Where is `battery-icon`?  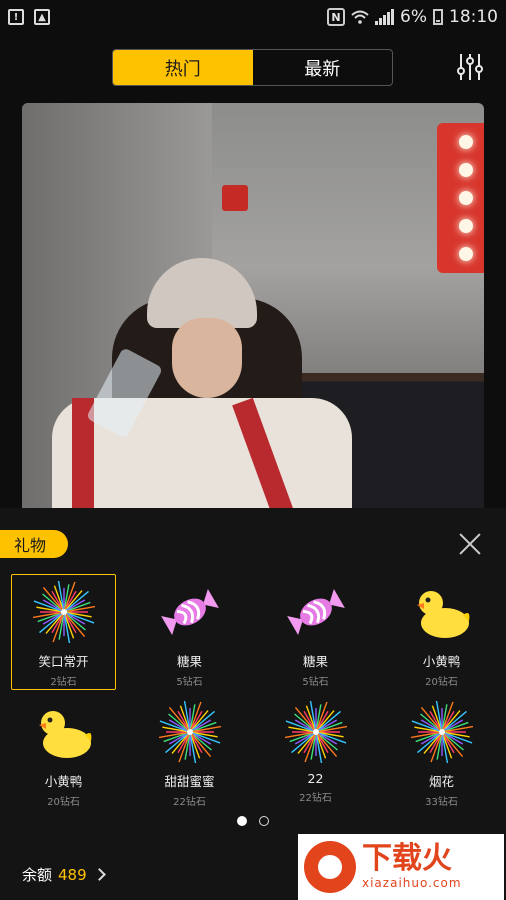 battery-icon is located at coordinates (438, 17).